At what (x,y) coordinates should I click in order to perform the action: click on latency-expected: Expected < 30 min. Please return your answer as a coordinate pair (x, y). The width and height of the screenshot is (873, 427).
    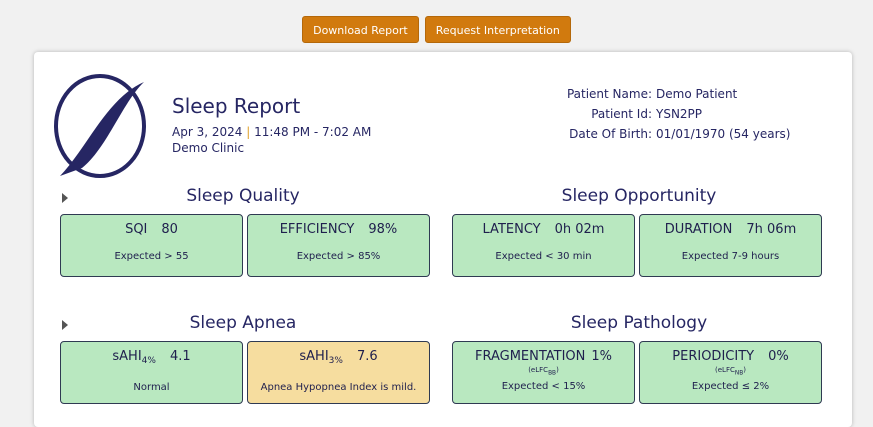
    Looking at the image, I should click on (543, 256).